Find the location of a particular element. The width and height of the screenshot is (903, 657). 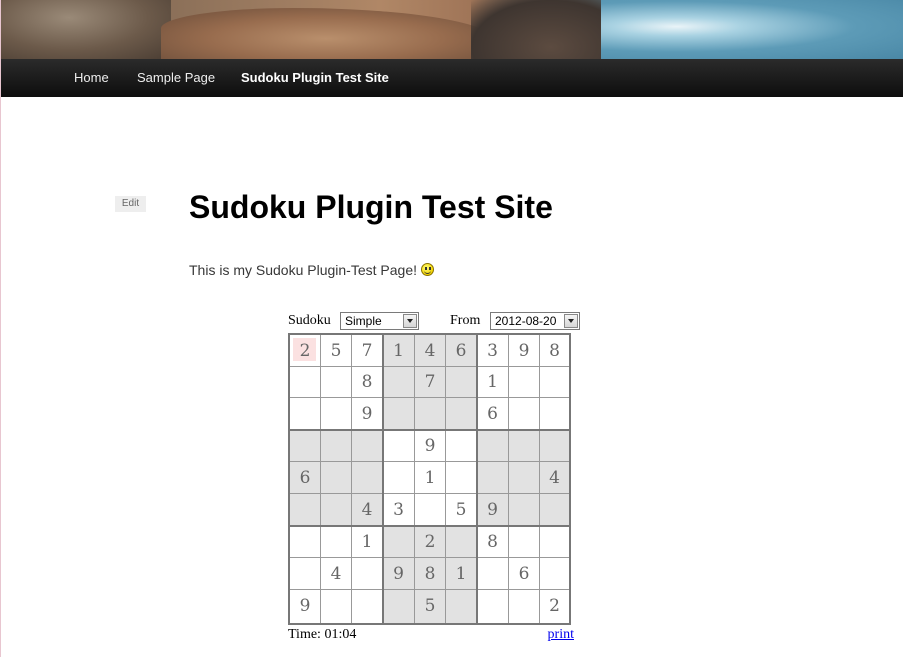

sudoku-cell-r3c3: 9 is located at coordinates (367, 414).